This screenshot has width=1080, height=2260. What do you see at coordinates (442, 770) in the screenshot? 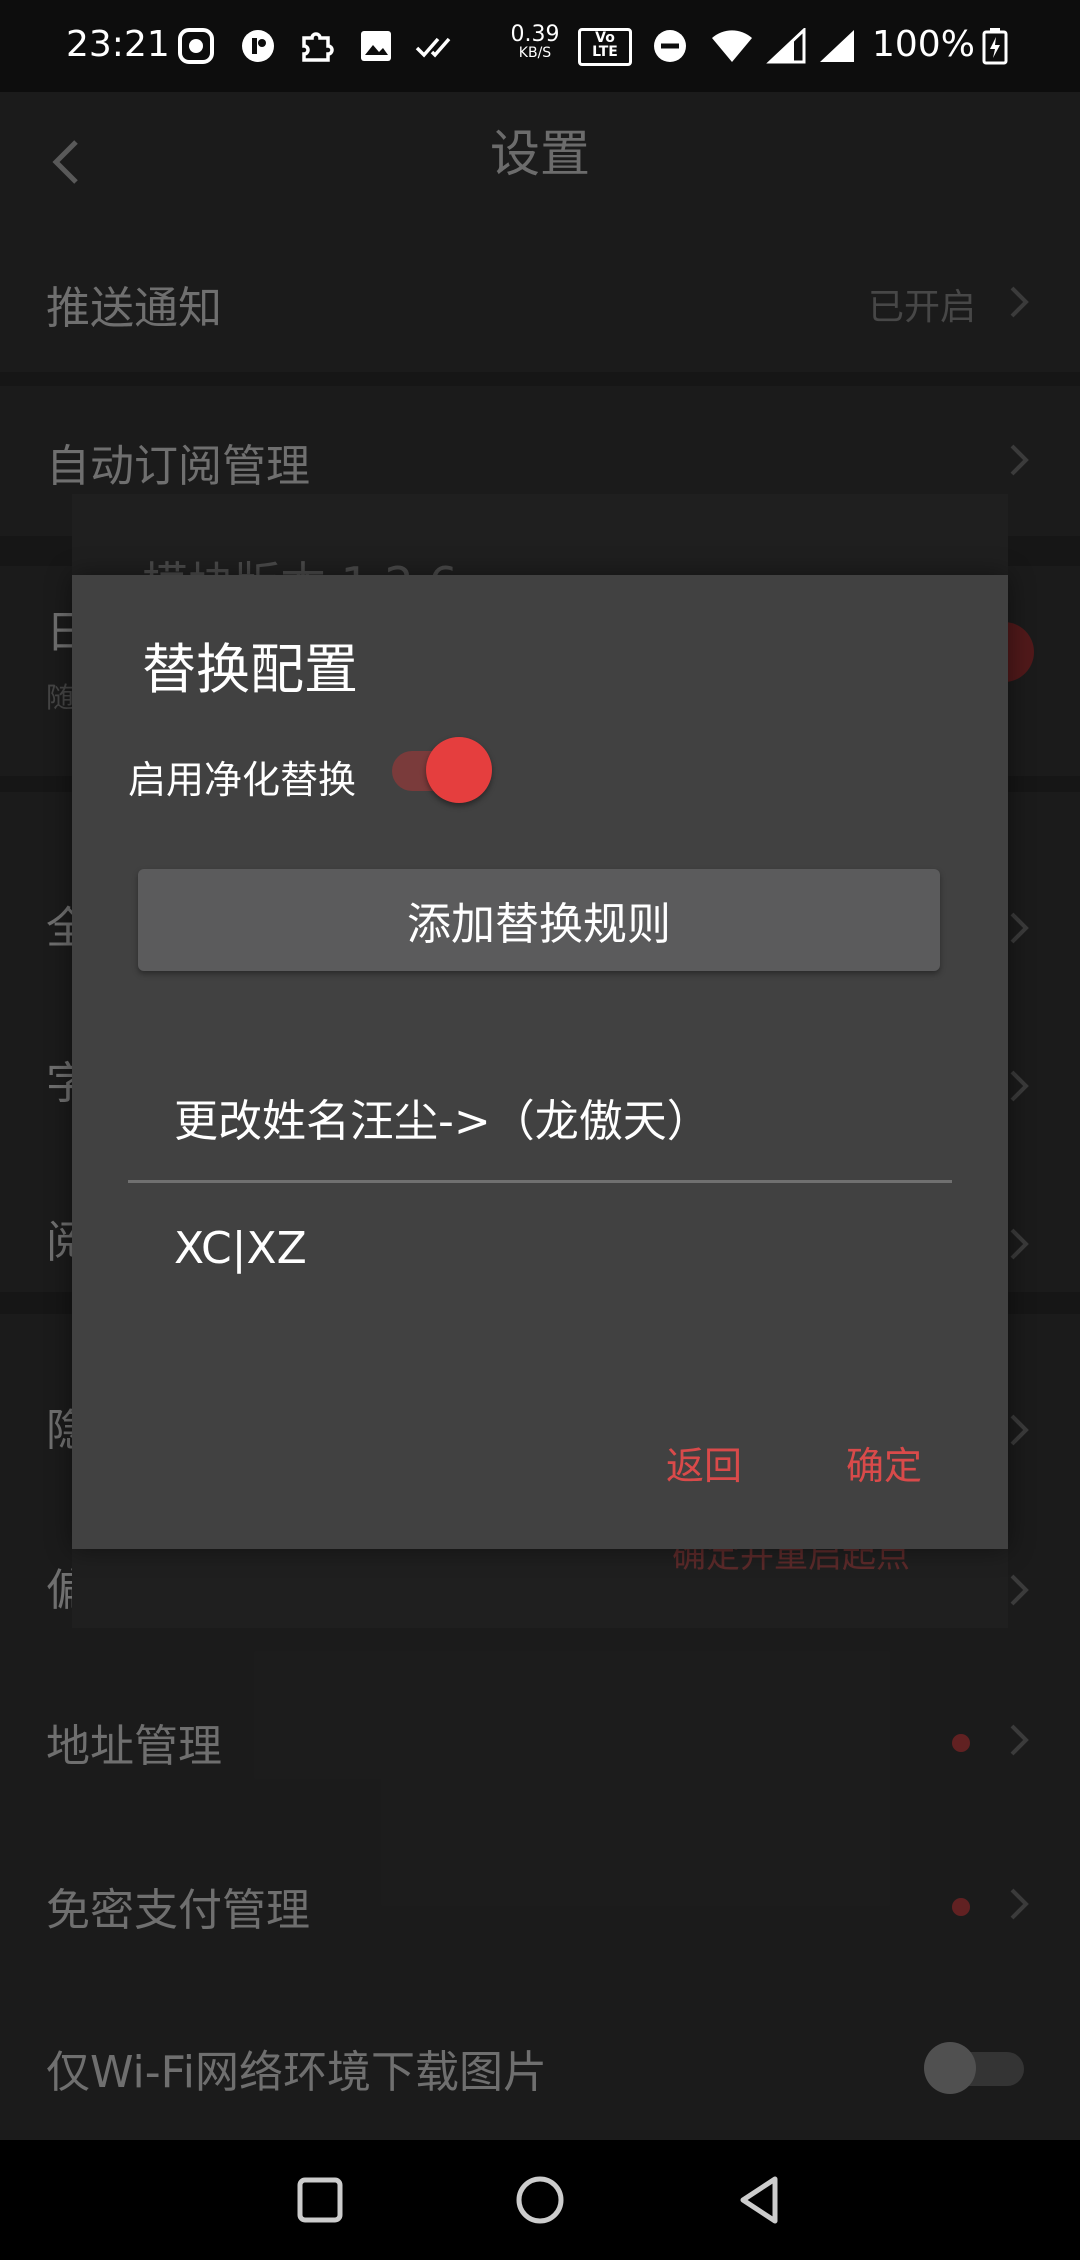
I see `enable-purify-toggle` at bounding box center [442, 770].